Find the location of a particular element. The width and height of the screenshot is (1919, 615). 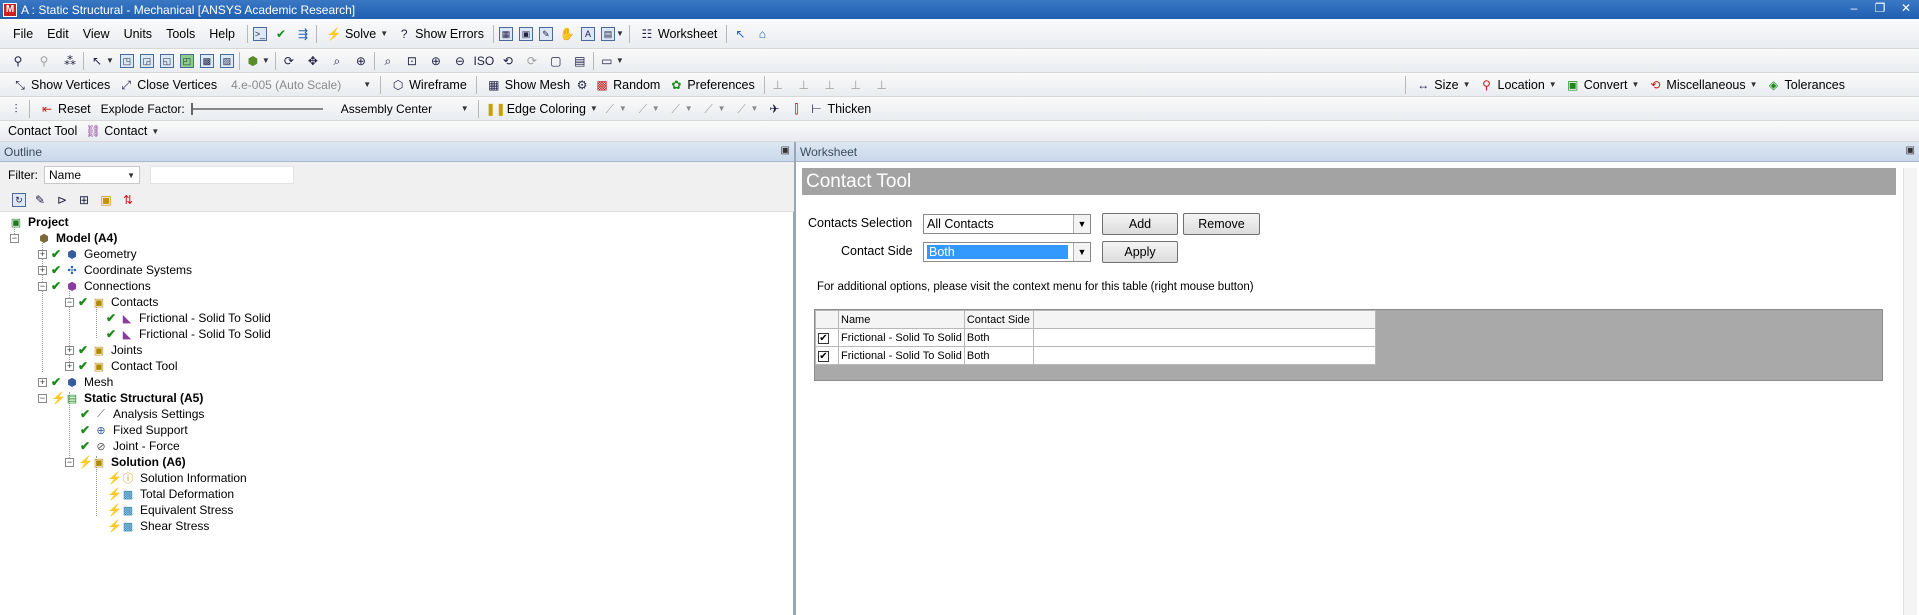

worksheet-button: ☷ Worksheet is located at coordinates (678, 34).